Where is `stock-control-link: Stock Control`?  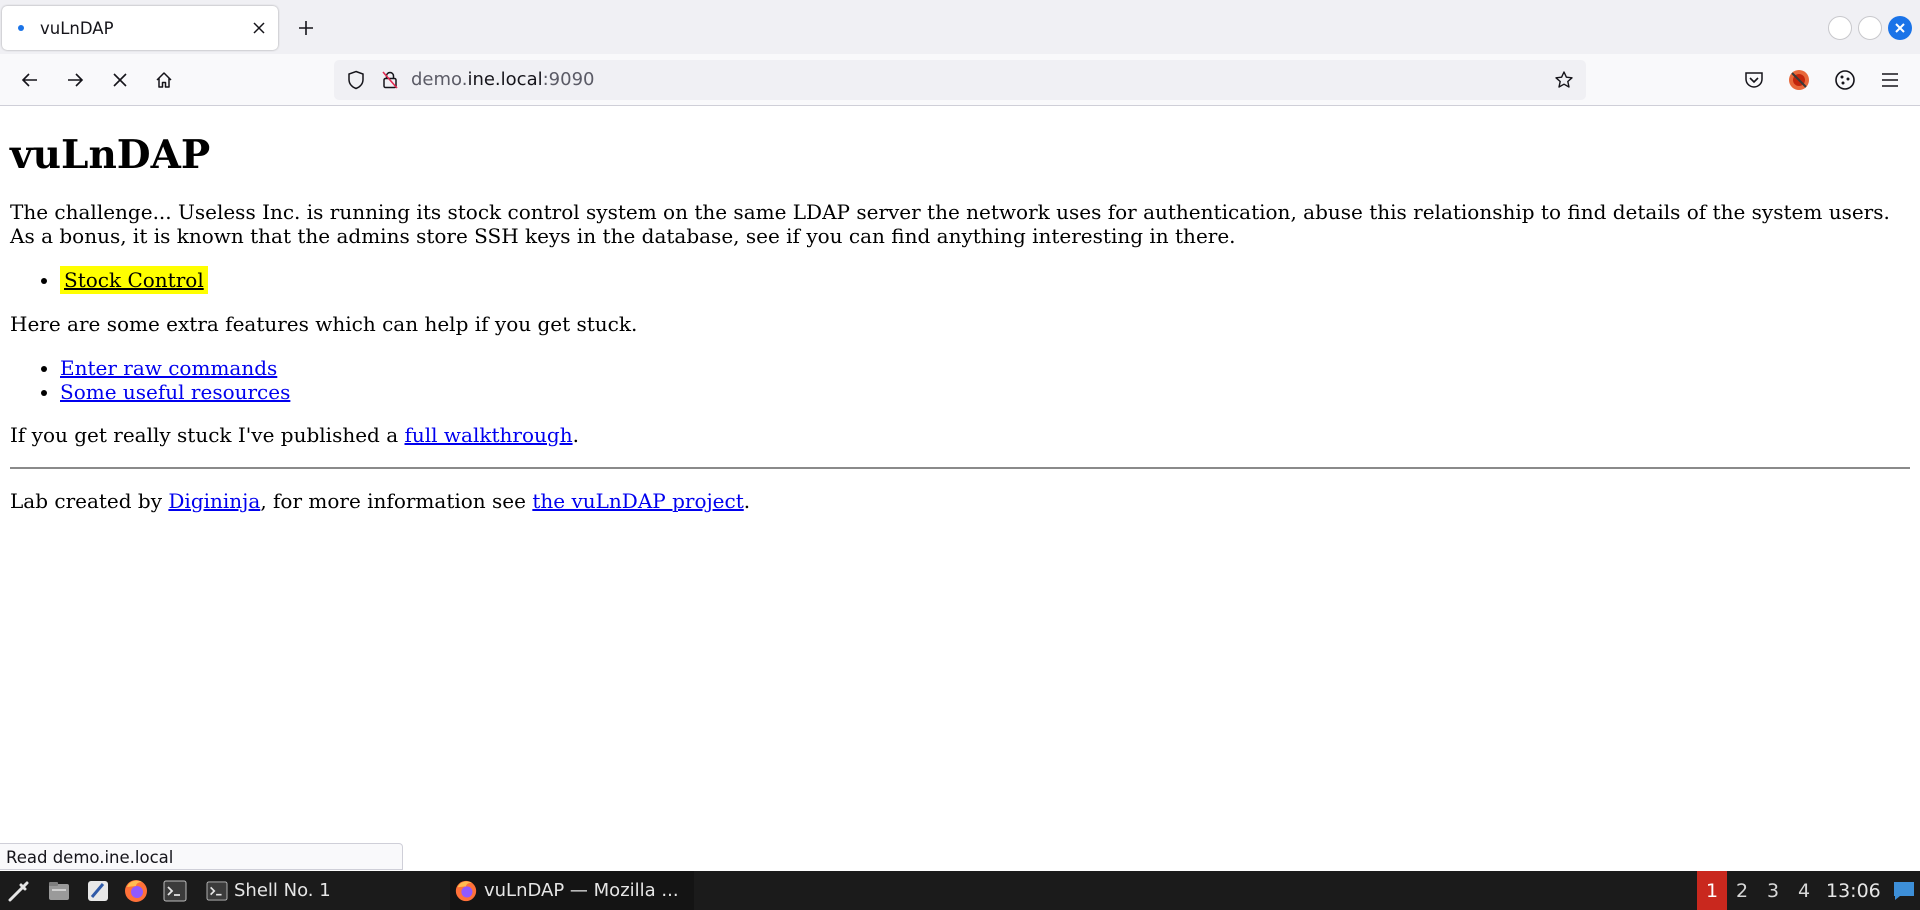 stock-control-link: Stock Control is located at coordinates (134, 280).